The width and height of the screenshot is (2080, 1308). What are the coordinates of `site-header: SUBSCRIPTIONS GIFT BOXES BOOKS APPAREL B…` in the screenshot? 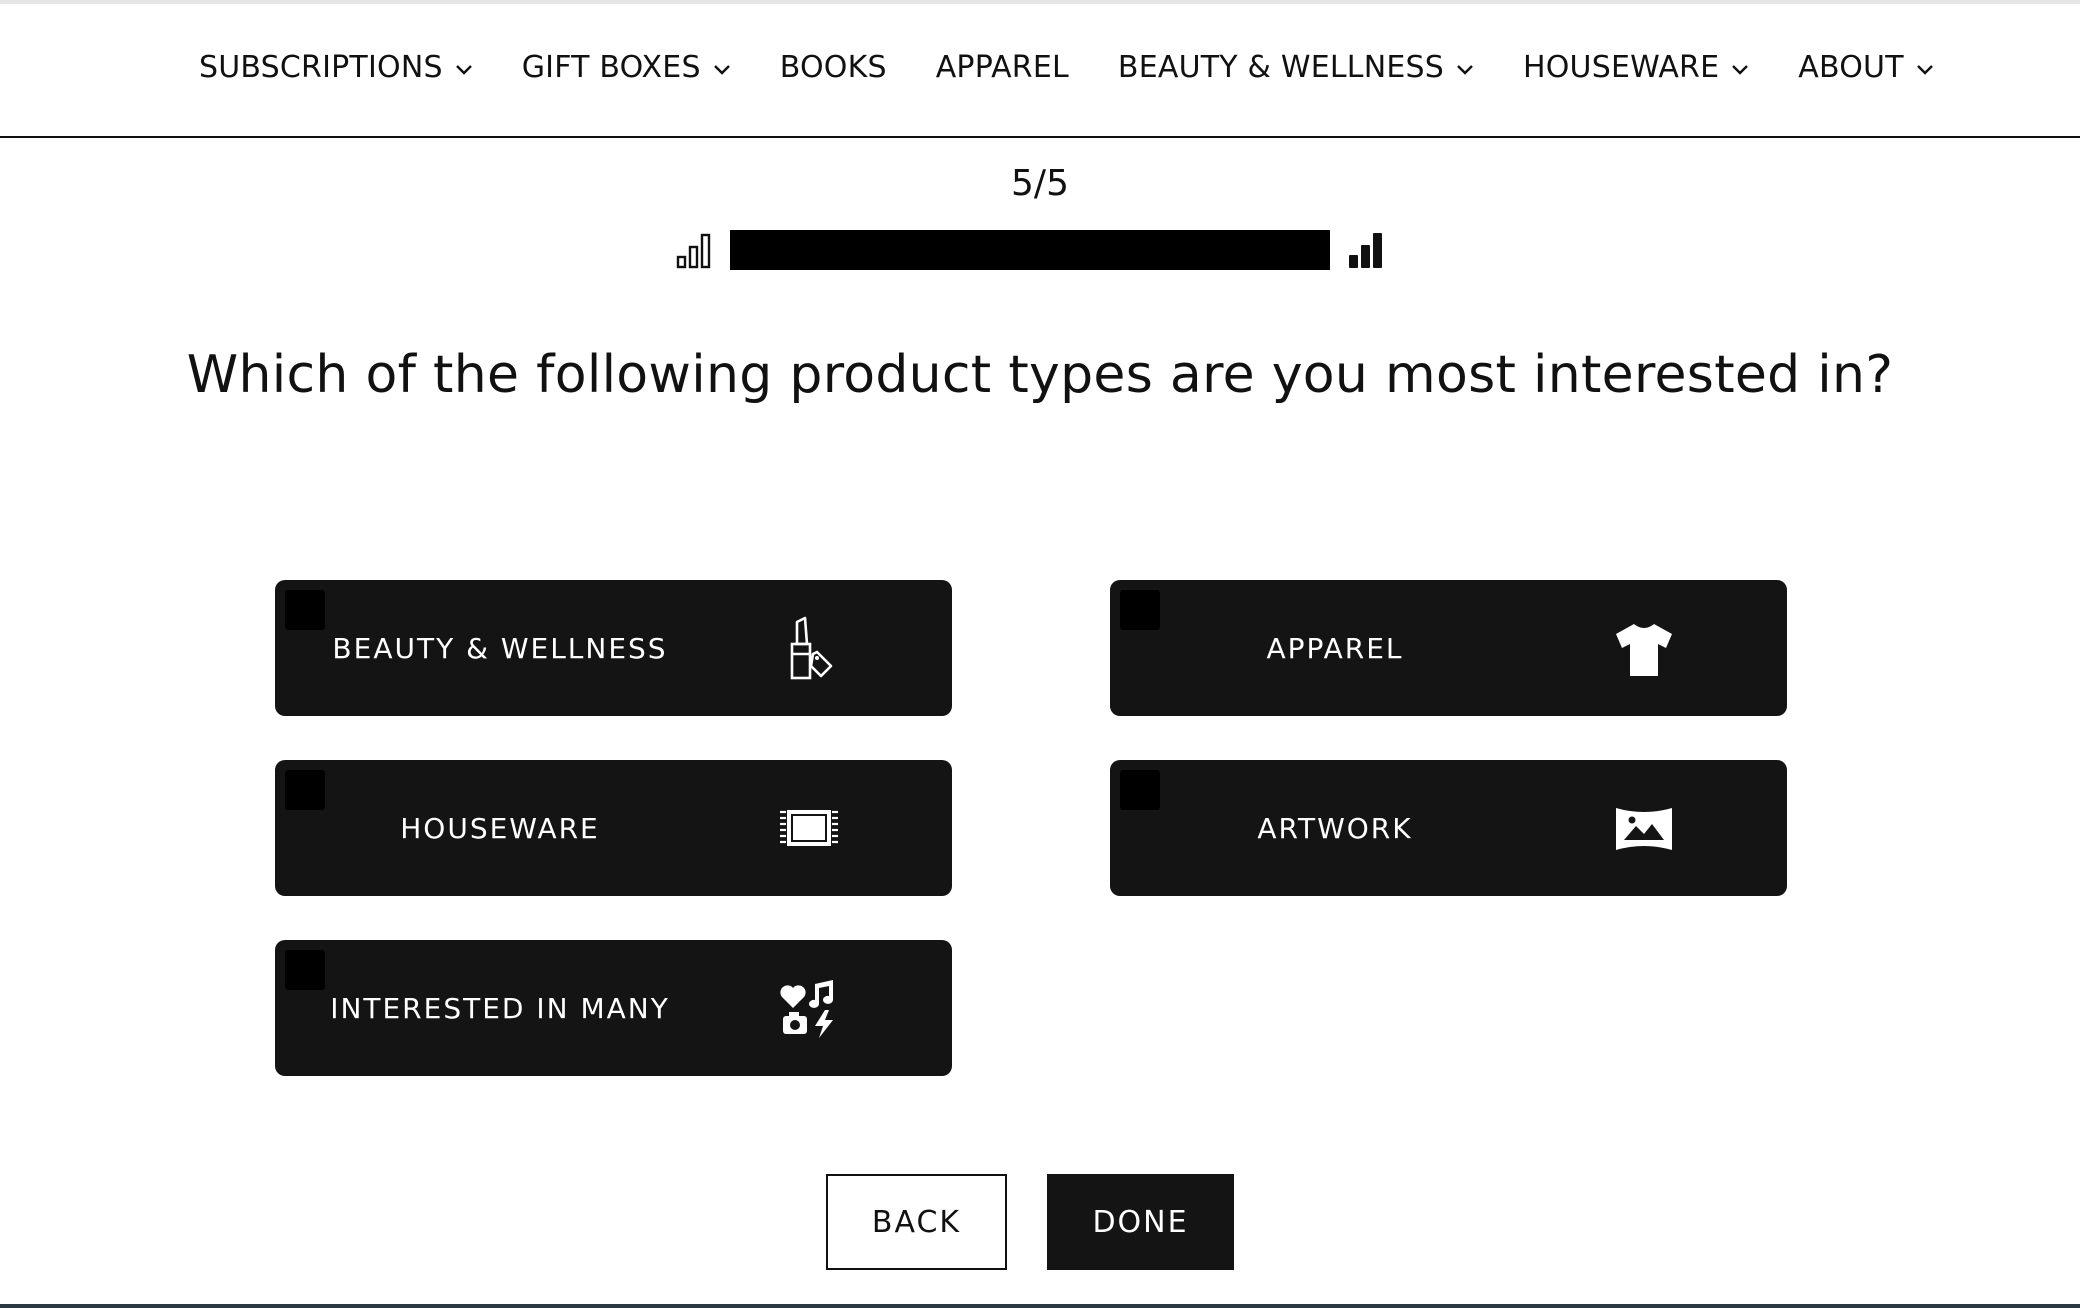 It's located at (1040, 71).